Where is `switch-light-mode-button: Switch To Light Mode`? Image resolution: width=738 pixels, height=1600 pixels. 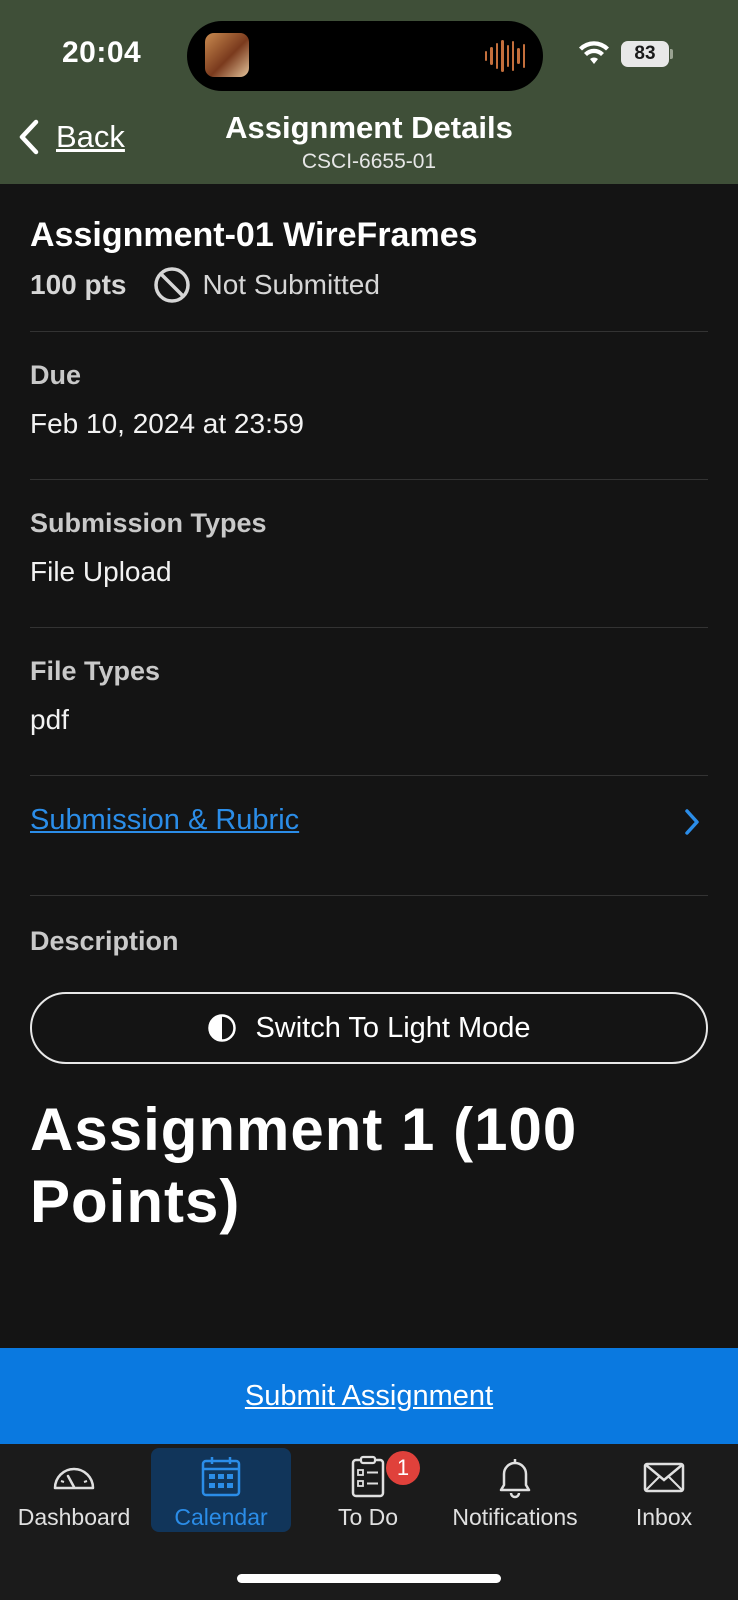 switch-light-mode-button: Switch To Light Mode is located at coordinates (369, 1028).